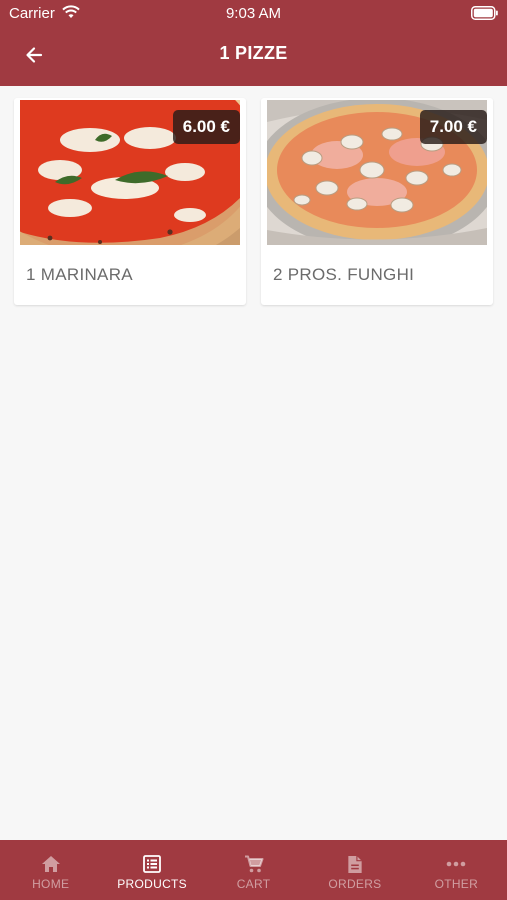 Image resolution: width=507 pixels, height=900 pixels. What do you see at coordinates (377, 201) in the screenshot?
I see `product-card: 7.00 € 2 PROS. FUNGHI` at bounding box center [377, 201].